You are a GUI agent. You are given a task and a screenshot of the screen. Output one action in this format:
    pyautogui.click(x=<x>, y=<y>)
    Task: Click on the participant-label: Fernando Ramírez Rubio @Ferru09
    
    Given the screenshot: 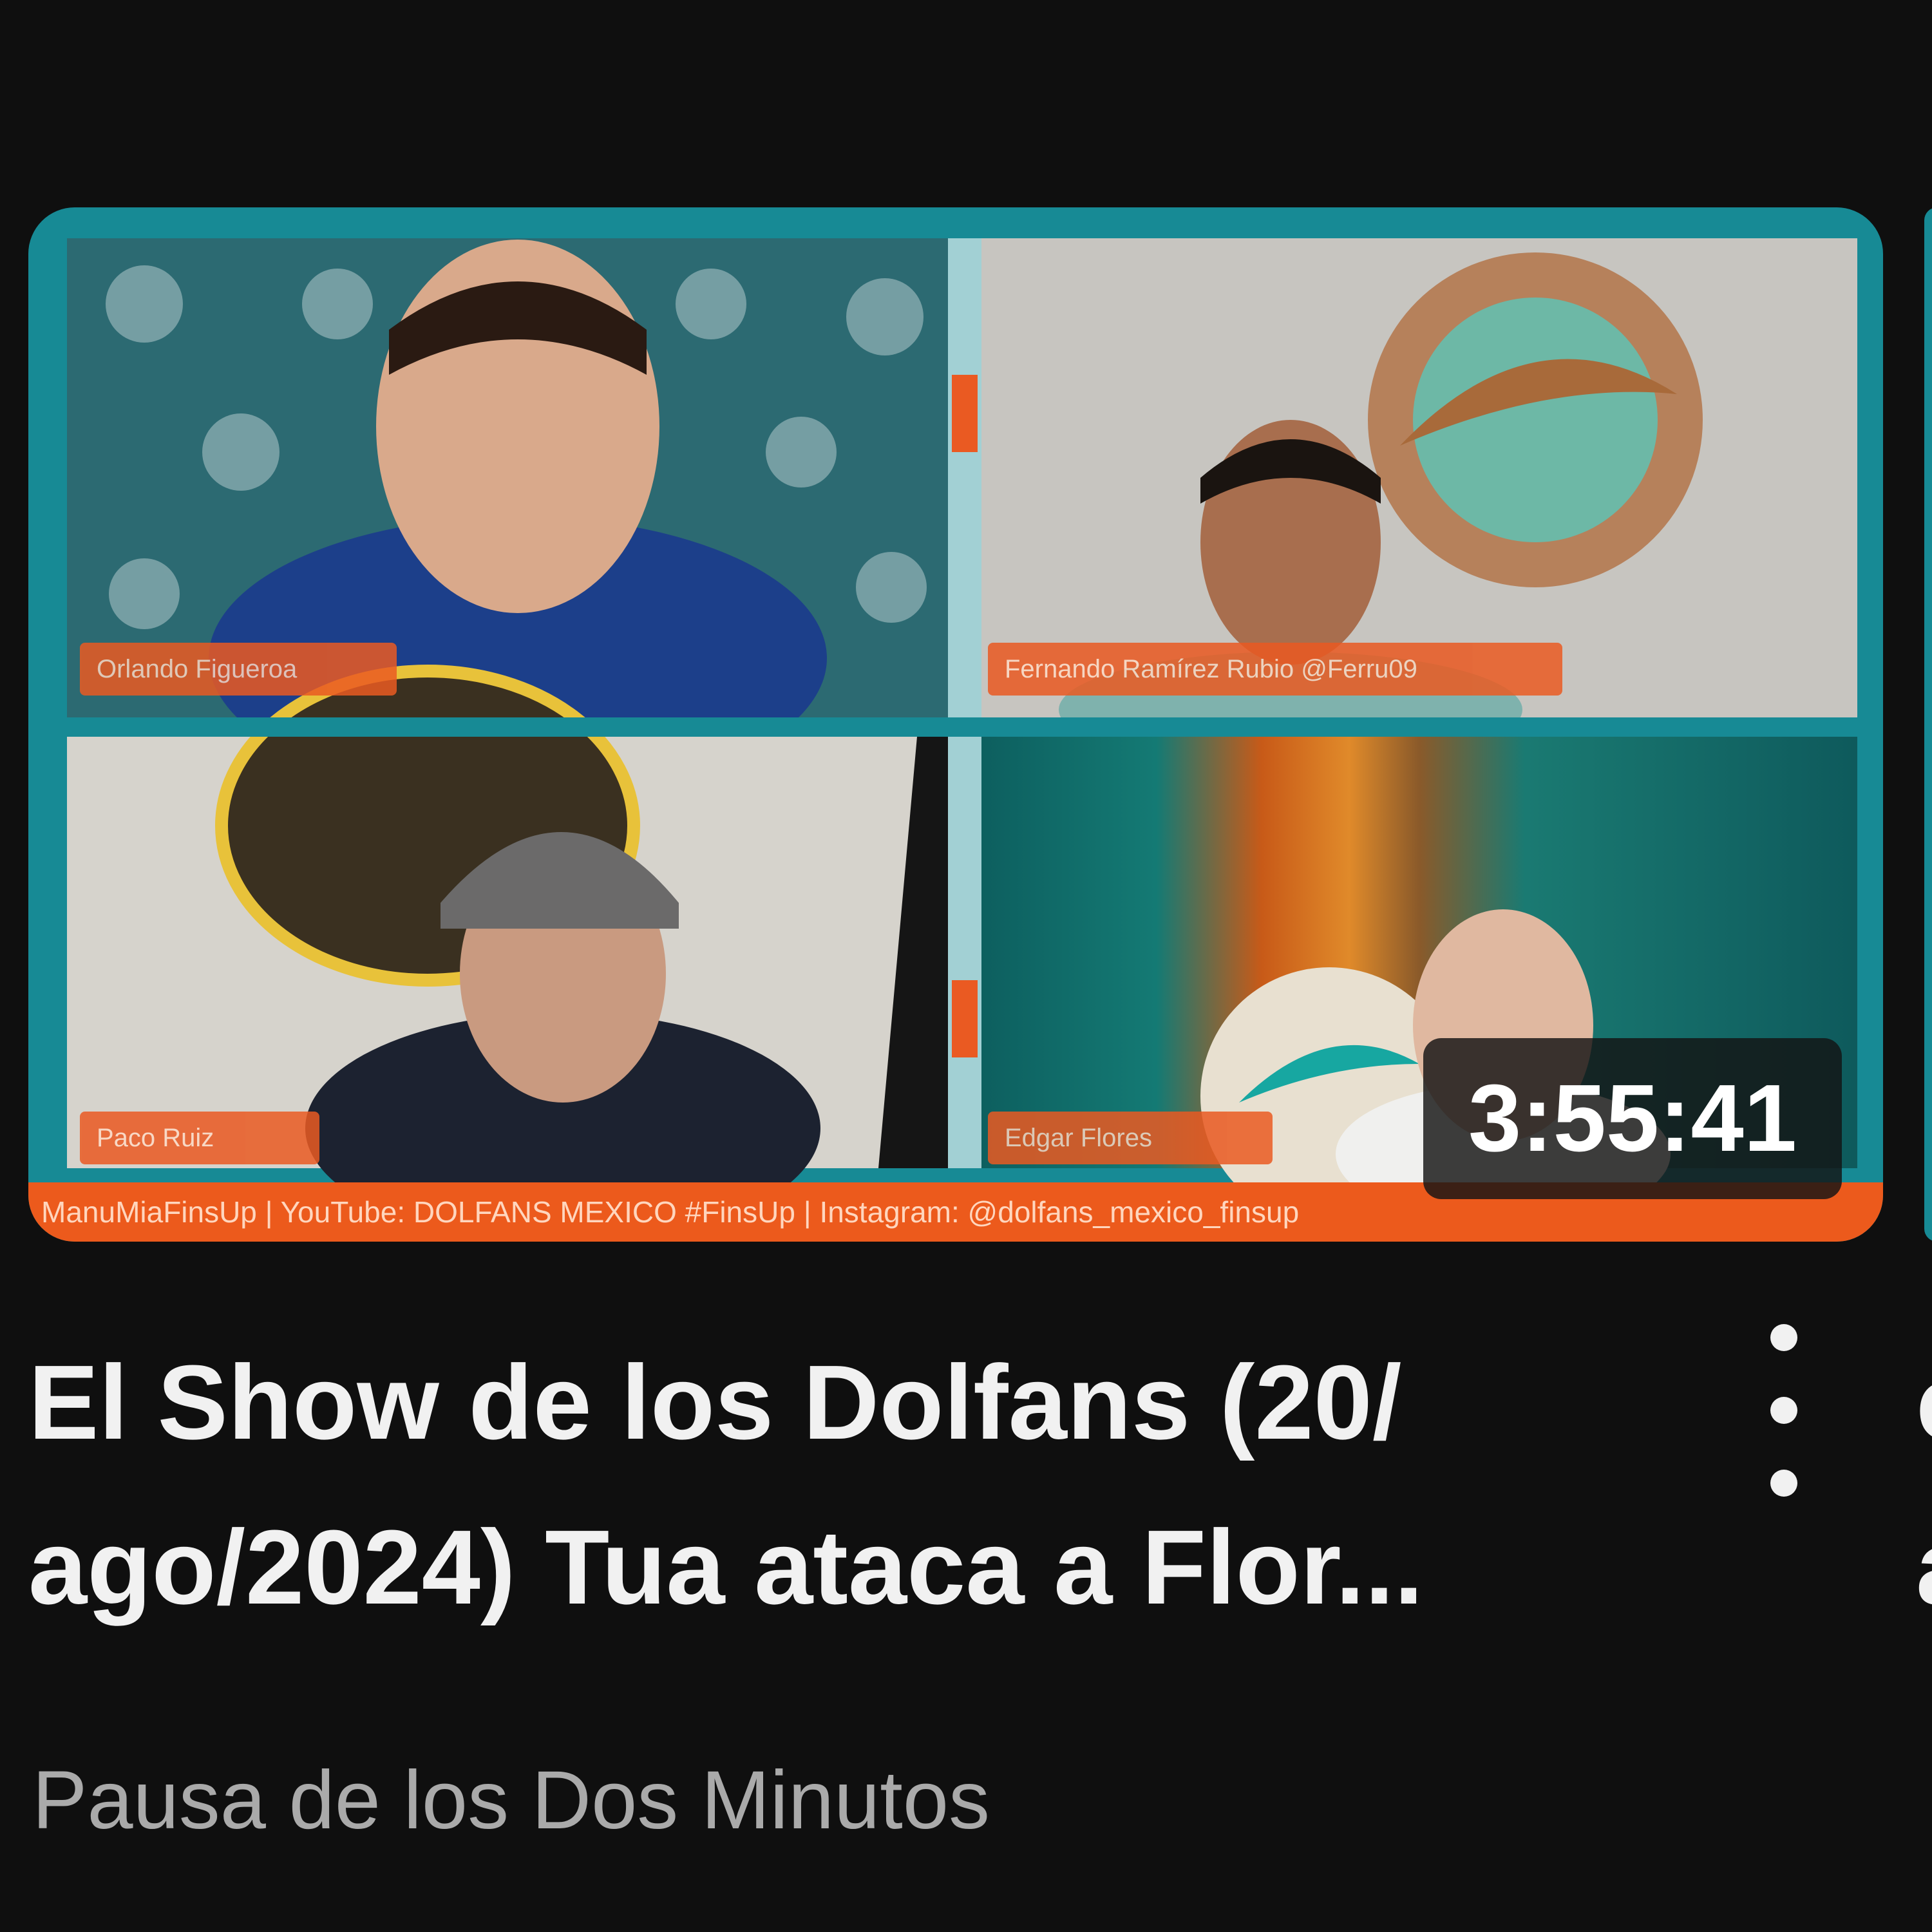 What is the action you would take?
    pyautogui.click(x=1275, y=669)
    